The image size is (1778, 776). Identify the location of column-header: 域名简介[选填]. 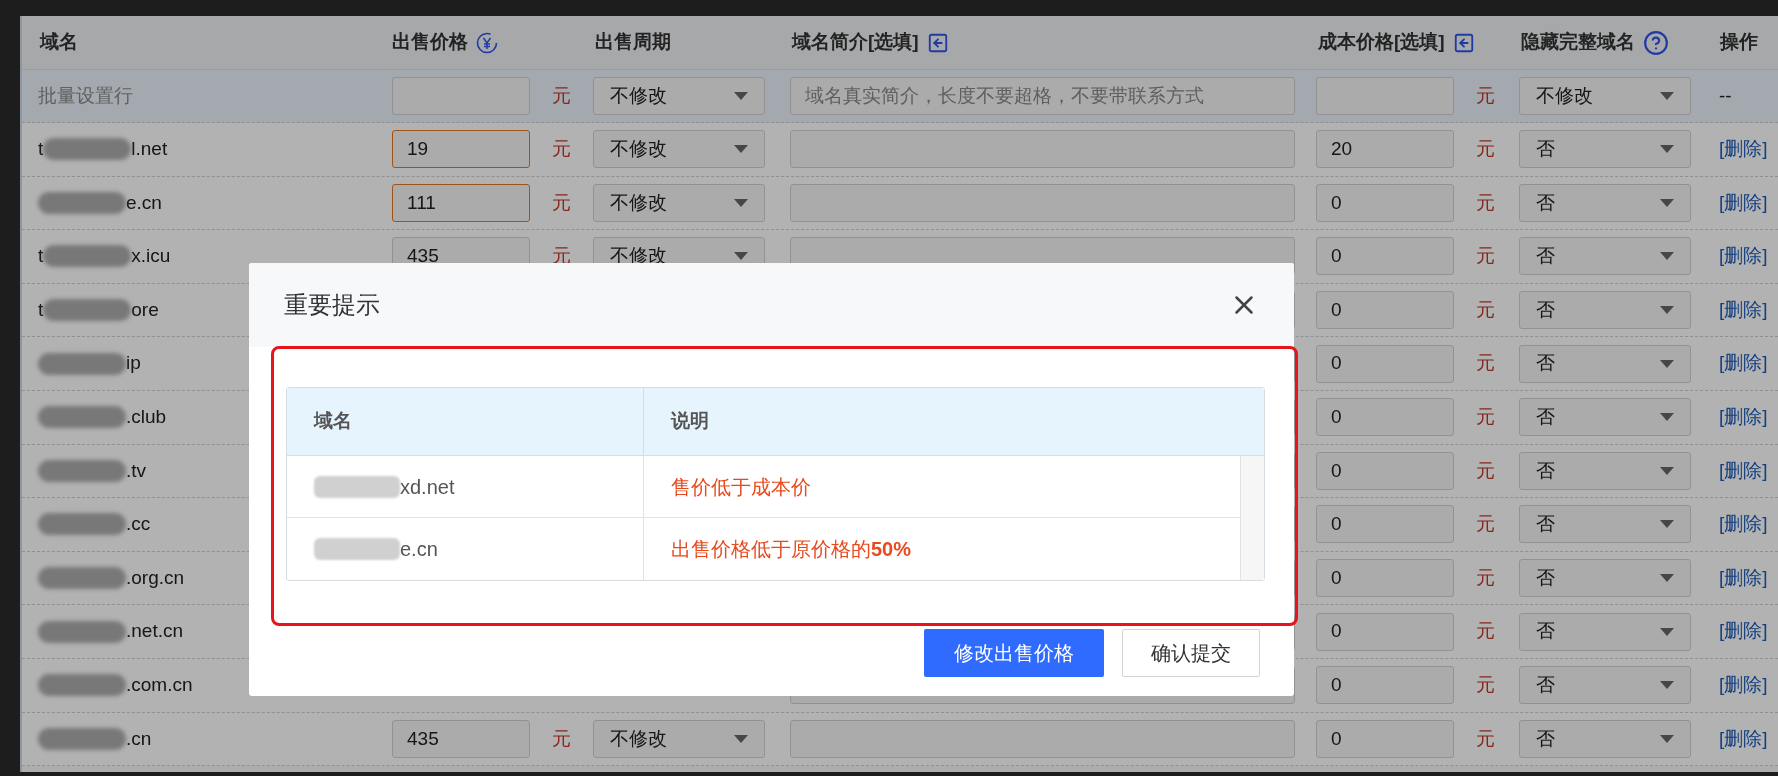
(855, 42).